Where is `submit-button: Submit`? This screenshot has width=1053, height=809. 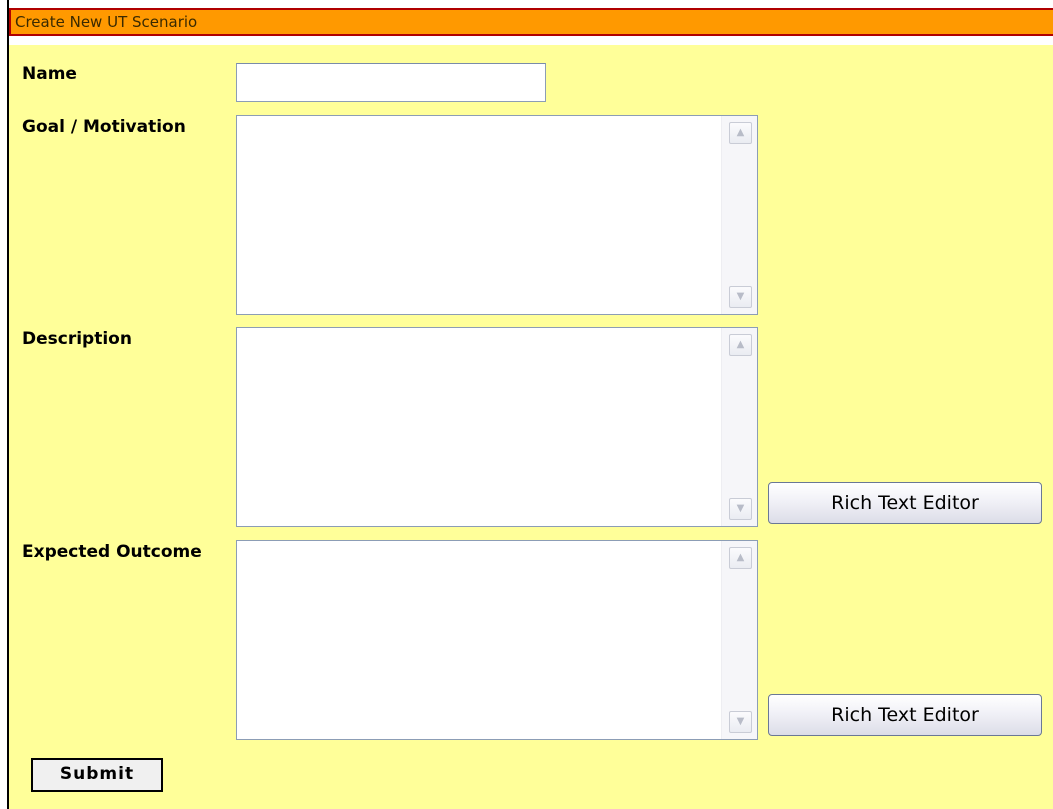 submit-button: Submit is located at coordinates (97, 775).